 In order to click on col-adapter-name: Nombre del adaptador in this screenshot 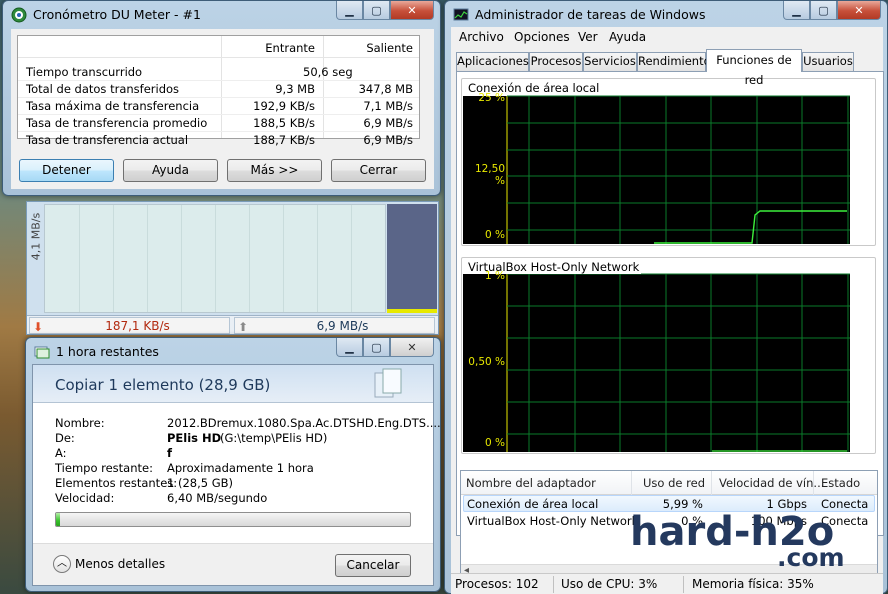, I will do `click(531, 483)`.